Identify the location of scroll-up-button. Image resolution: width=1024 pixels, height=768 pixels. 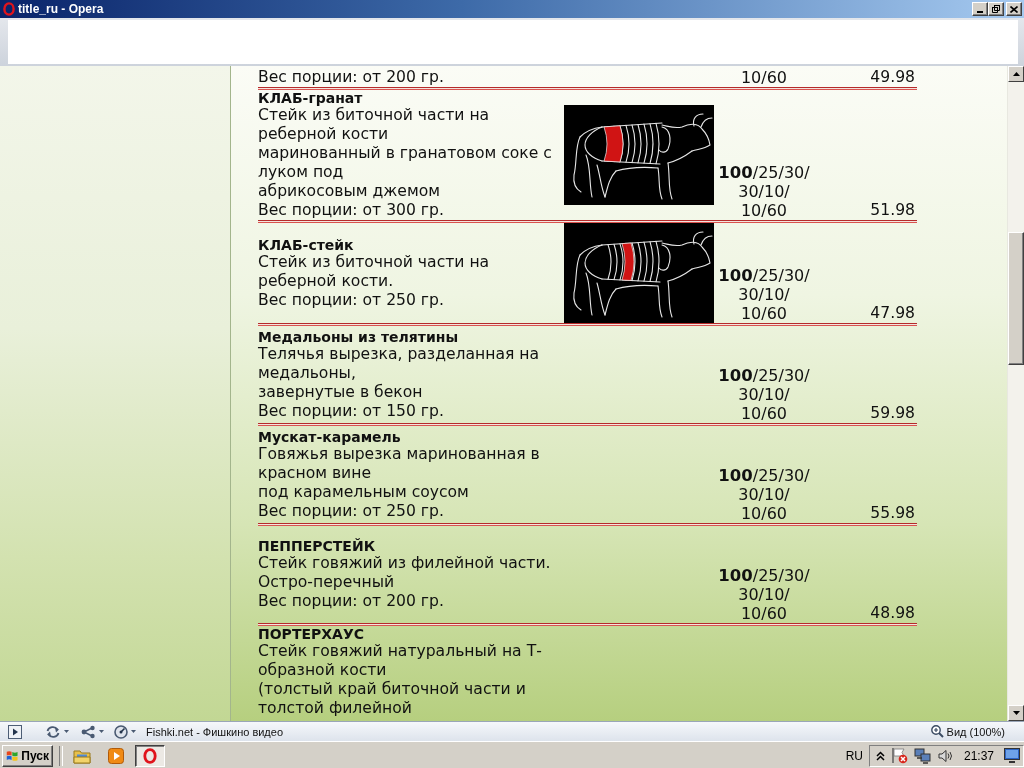
(1016, 74).